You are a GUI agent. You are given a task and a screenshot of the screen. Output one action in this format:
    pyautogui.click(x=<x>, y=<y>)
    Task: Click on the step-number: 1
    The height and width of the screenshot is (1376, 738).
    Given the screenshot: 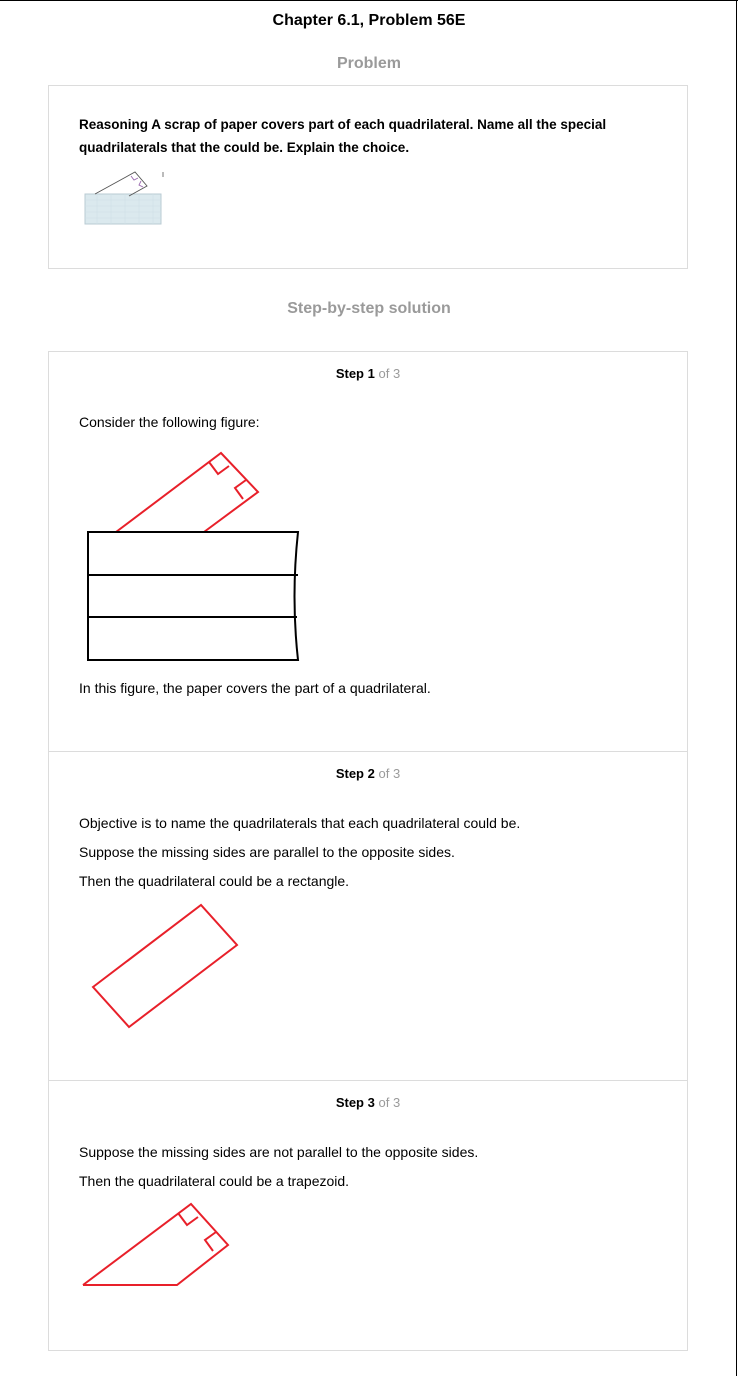 What is the action you would take?
    pyautogui.click(x=371, y=373)
    